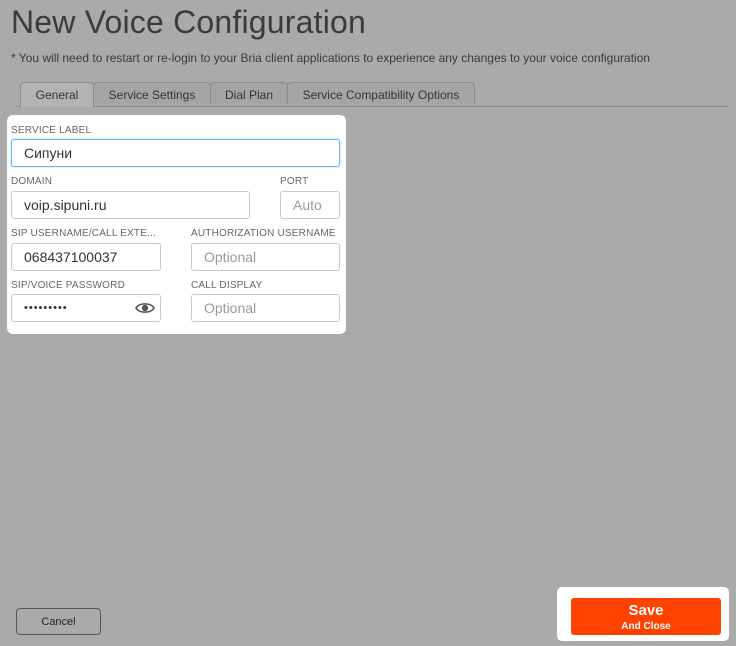 This screenshot has width=736, height=646. I want to click on save-button-sublabel: And Close, so click(646, 626).